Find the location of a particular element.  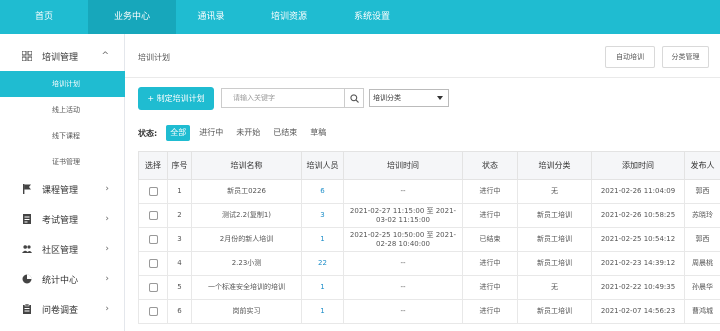

row-publisher: 苏晓玲 is located at coordinates (702, 215).